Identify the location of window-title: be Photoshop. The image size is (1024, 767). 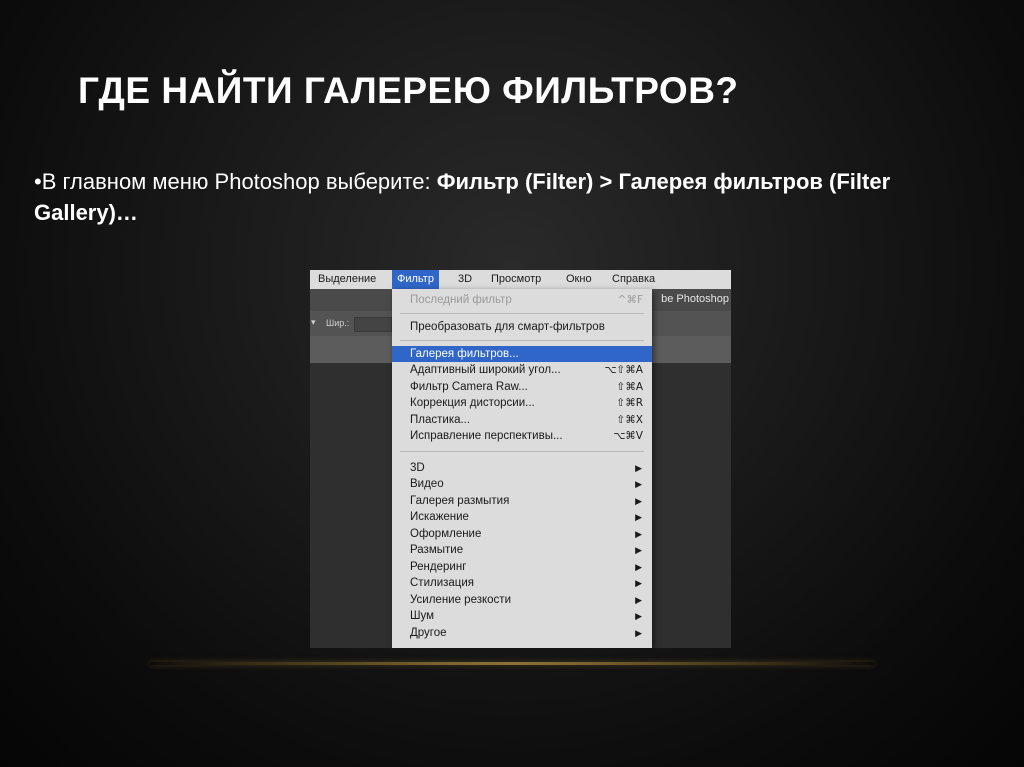
(695, 299).